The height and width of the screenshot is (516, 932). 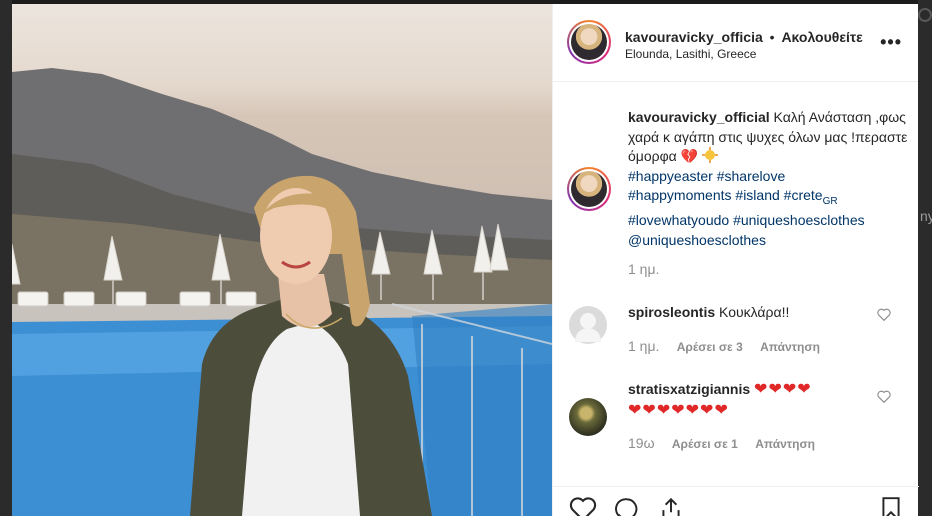 I want to click on sun-emoji-icon, so click(x=710, y=155).